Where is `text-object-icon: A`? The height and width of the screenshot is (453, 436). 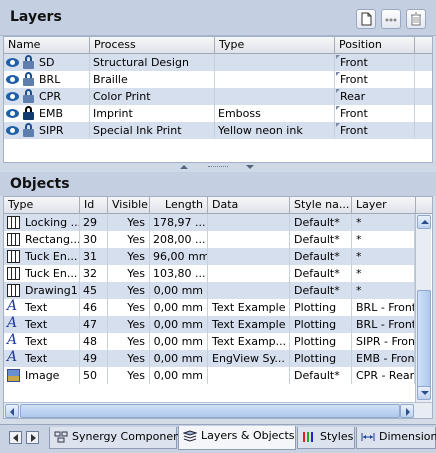
text-object-icon: A is located at coordinates (12, 306).